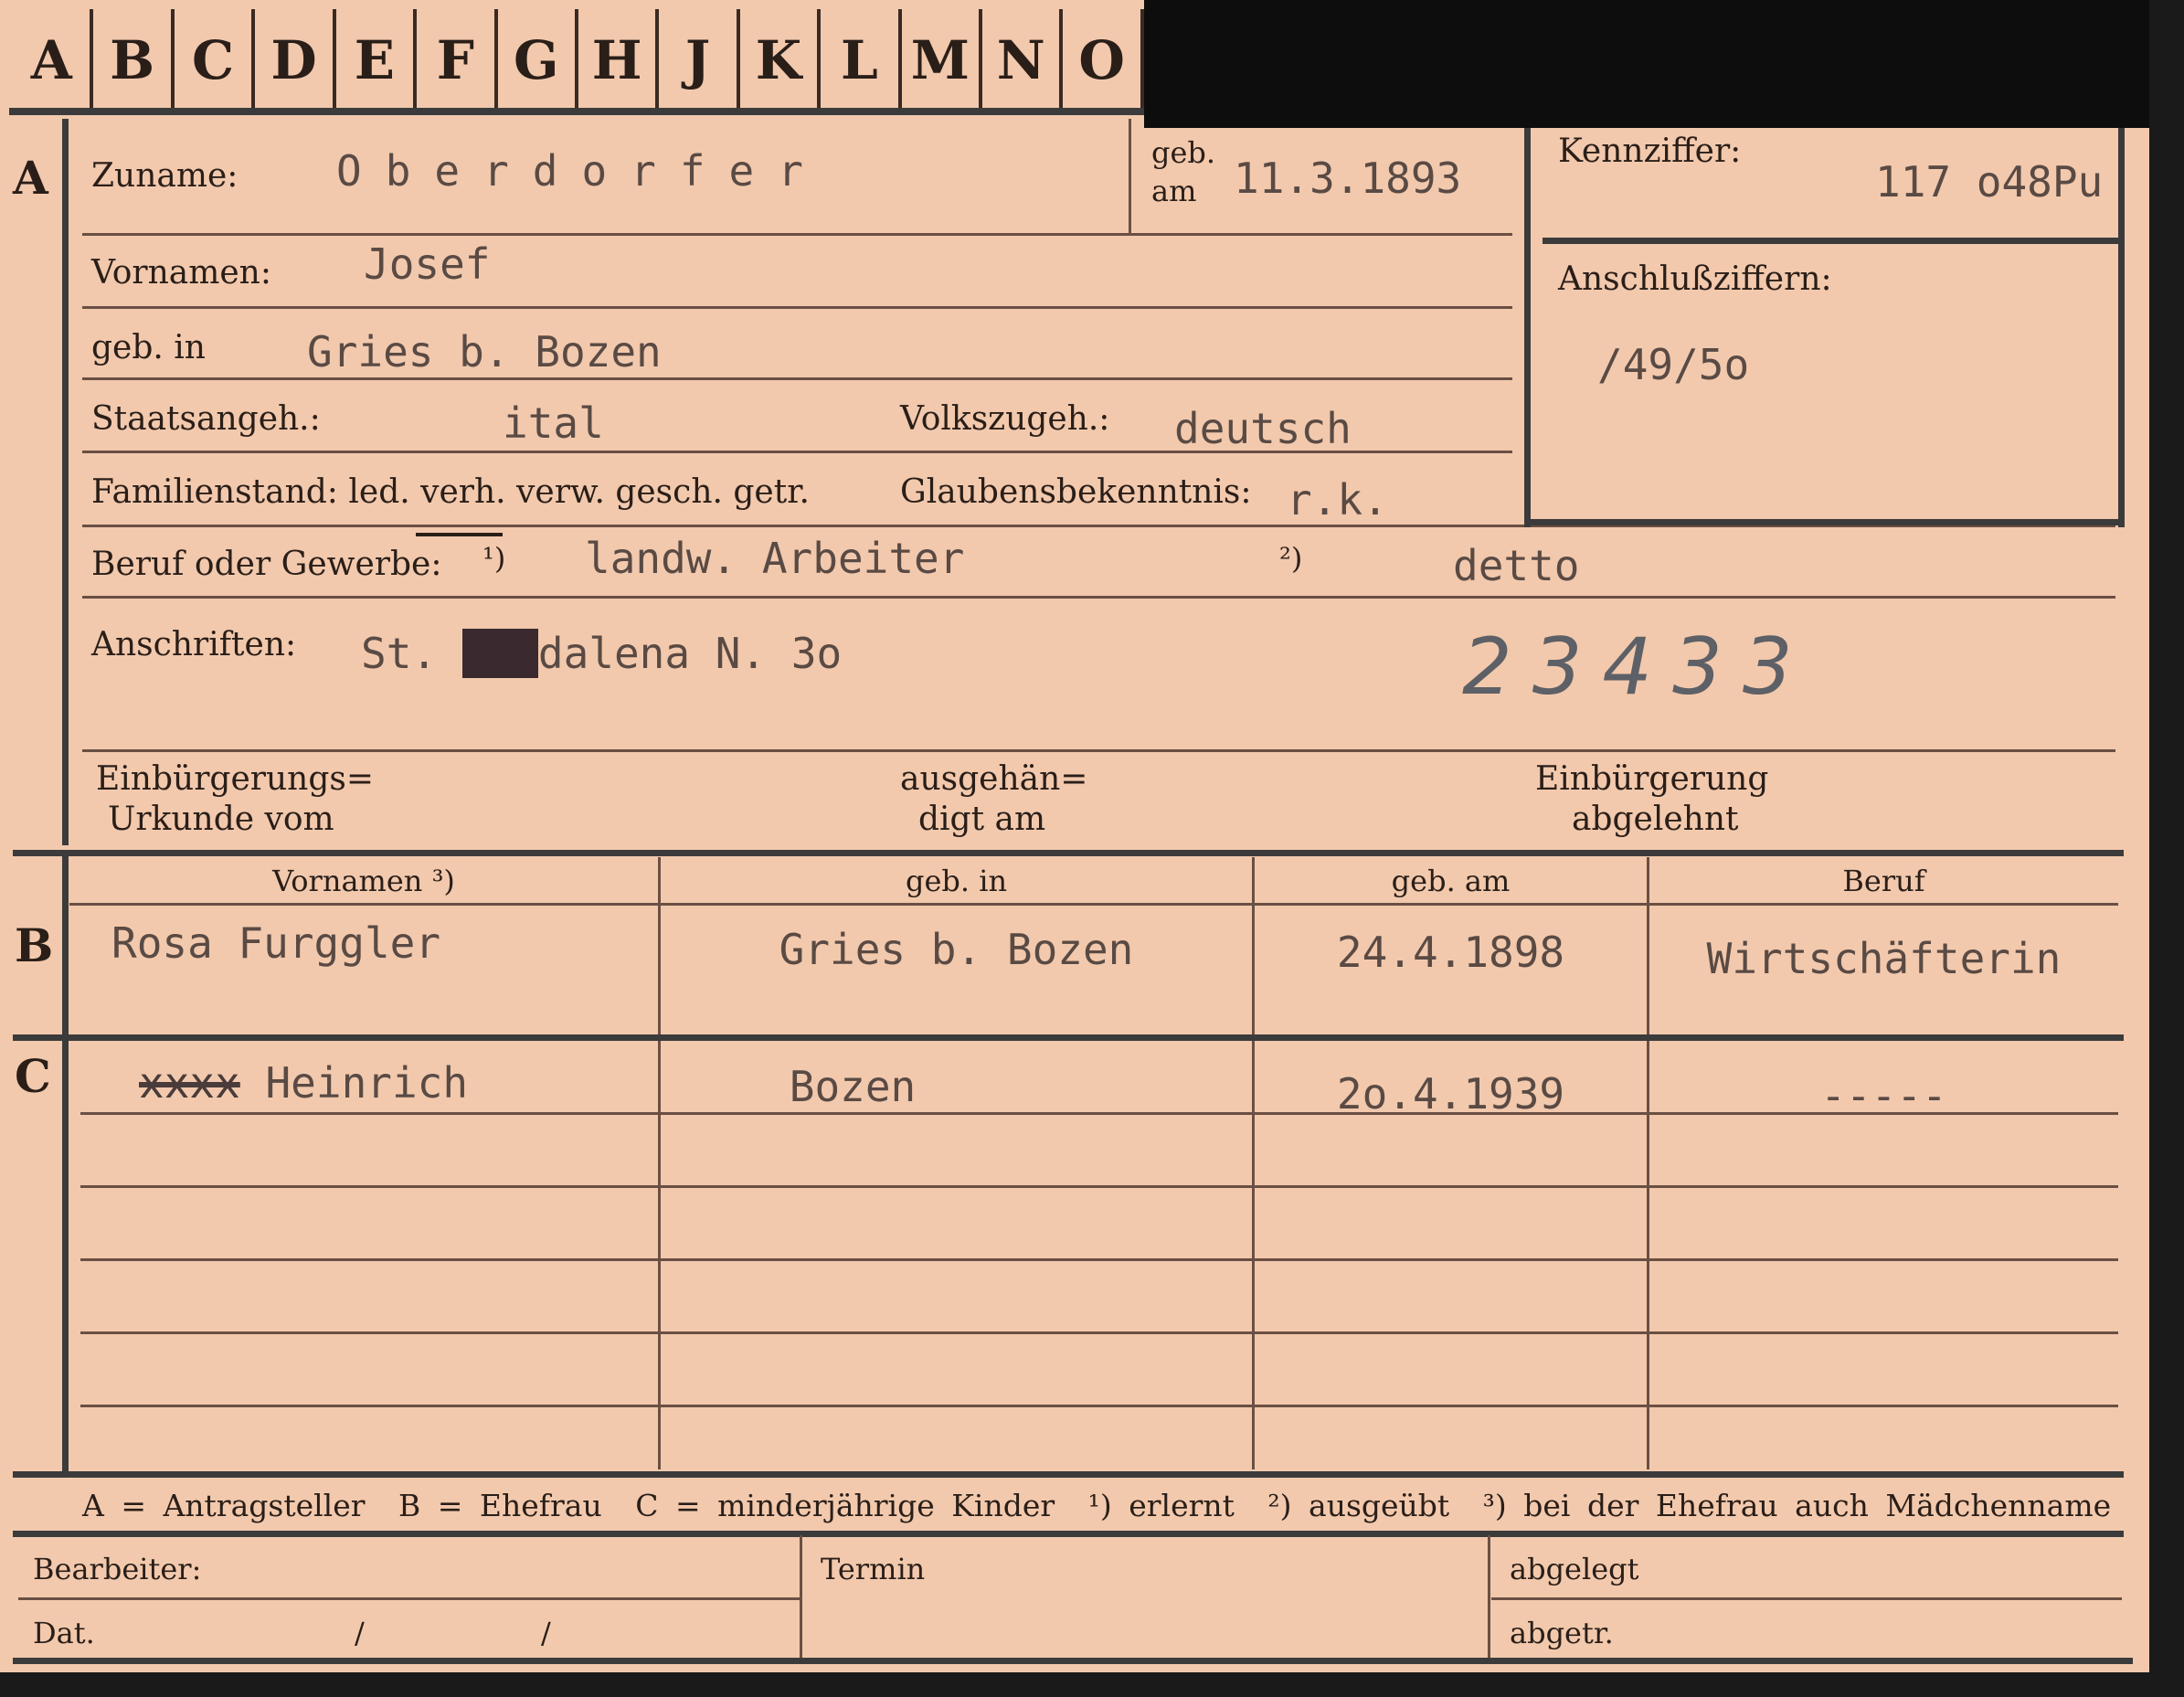  What do you see at coordinates (943, 60) in the screenshot?
I see `tab-m: M` at bounding box center [943, 60].